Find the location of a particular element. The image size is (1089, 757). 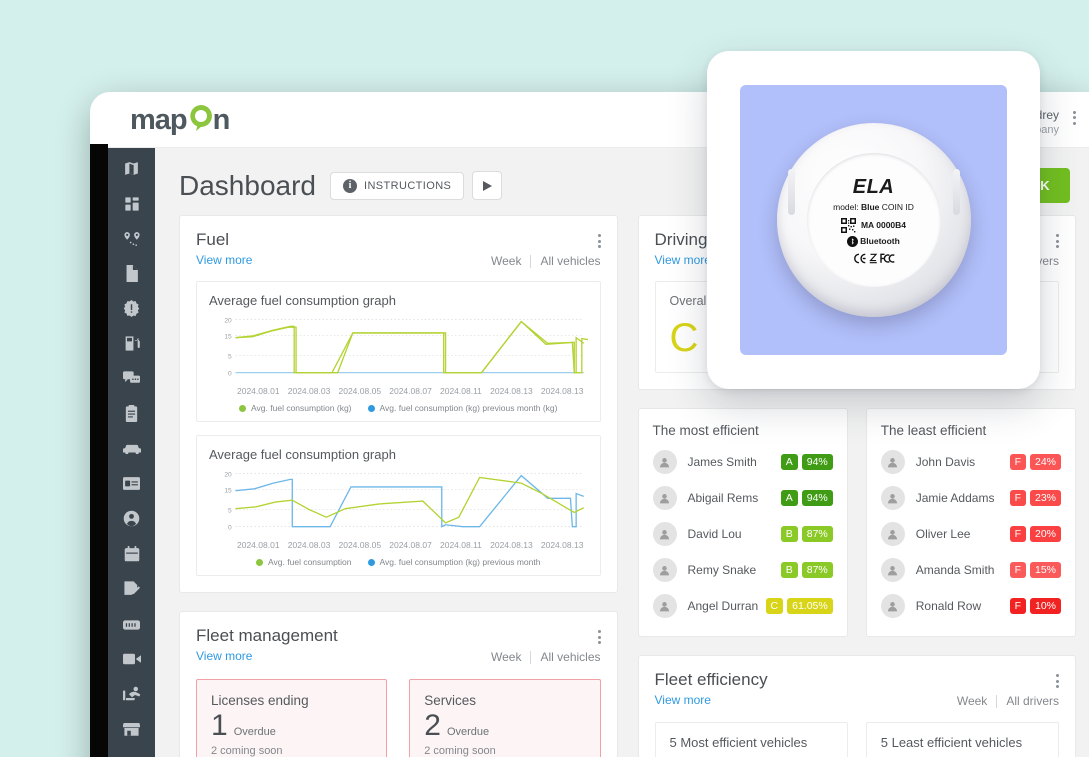

list-item: Ronald Row F 10% is located at coordinates (970, 606).